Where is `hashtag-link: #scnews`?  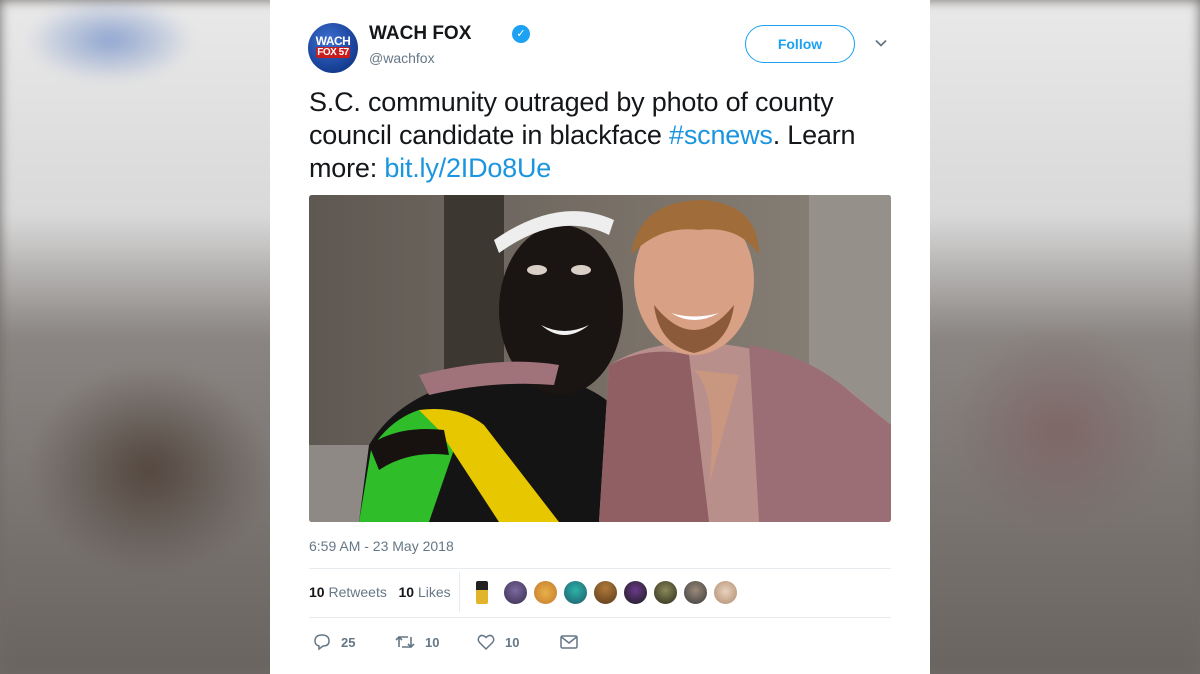 hashtag-link: #scnews is located at coordinates (721, 135).